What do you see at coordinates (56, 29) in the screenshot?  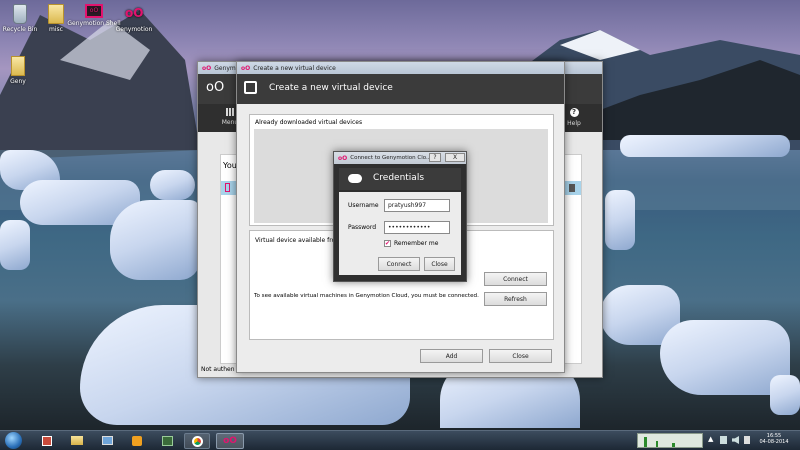 I see `desktop-icon-label: misc` at bounding box center [56, 29].